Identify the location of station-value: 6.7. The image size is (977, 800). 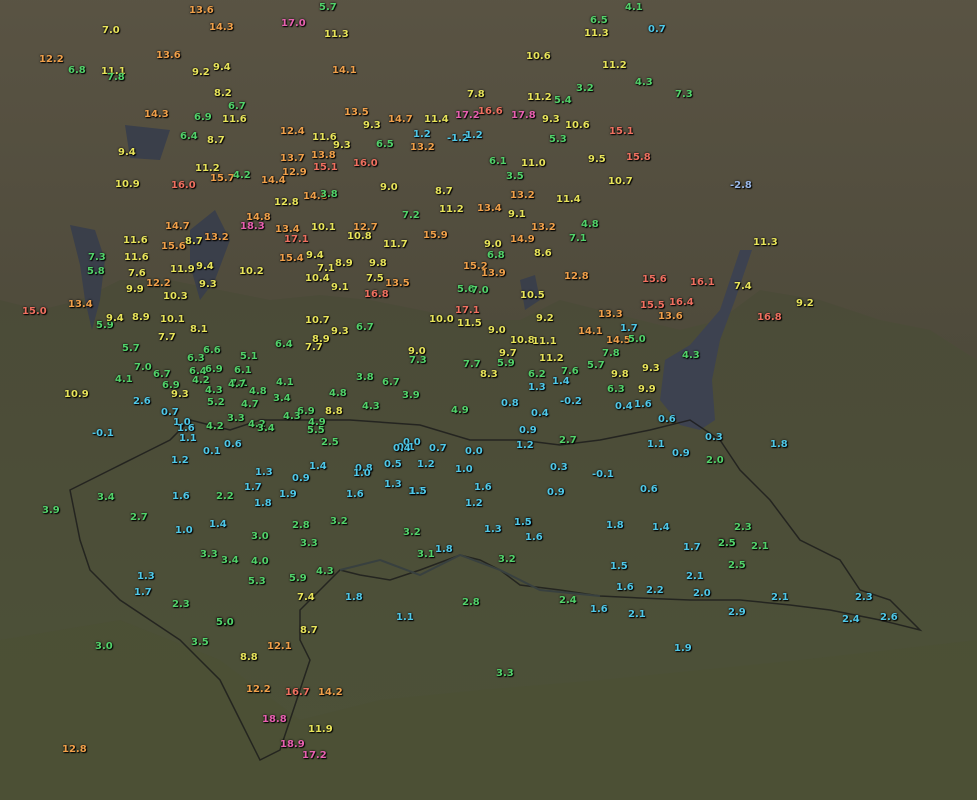
(391, 382).